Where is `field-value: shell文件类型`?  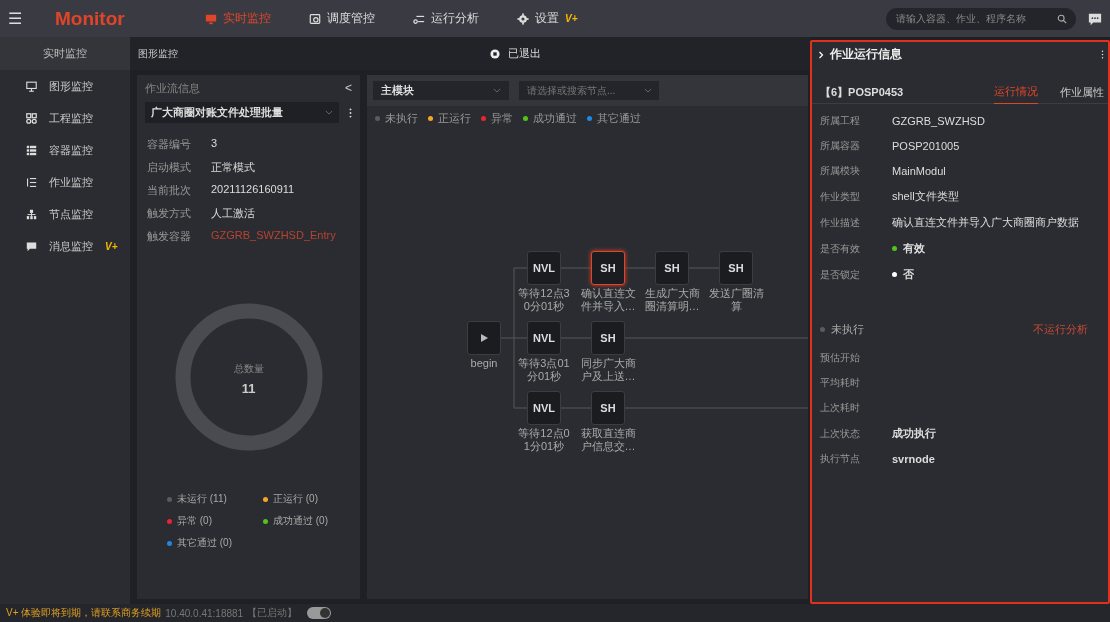 field-value: shell文件类型 is located at coordinates (925, 196).